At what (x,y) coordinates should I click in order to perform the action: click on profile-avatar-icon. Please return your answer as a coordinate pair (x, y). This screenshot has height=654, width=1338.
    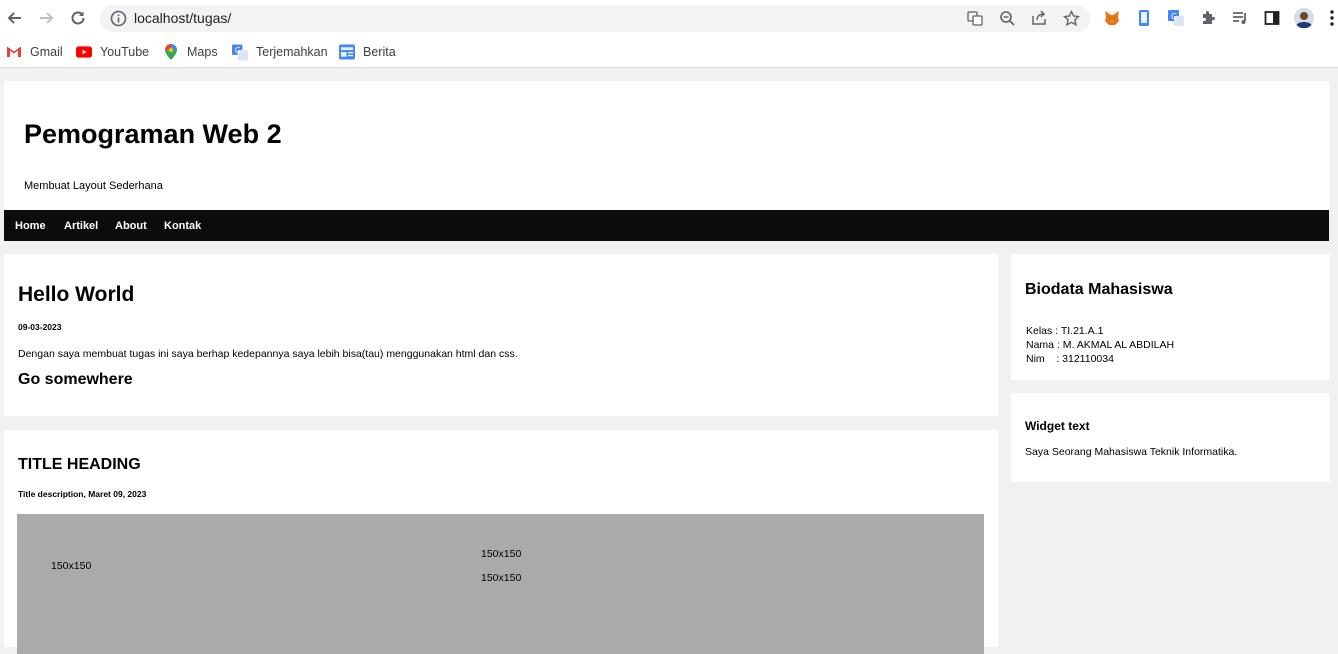
    Looking at the image, I should click on (1304, 18).